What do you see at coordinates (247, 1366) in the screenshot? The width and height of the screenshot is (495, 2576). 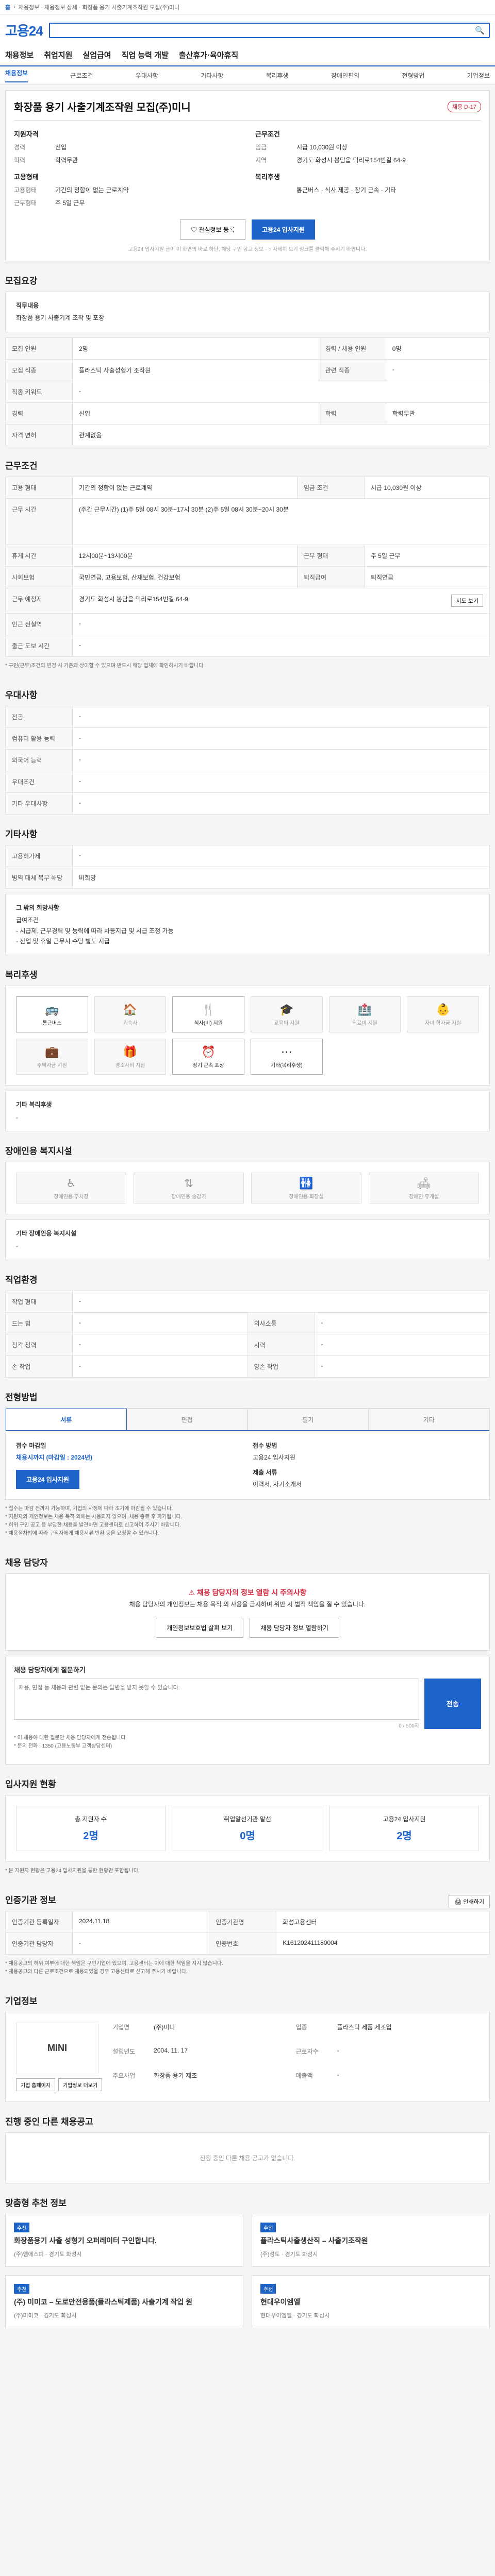 I see `table-row: 손 작업 - 양손 작업 -` at bounding box center [247, 1366].